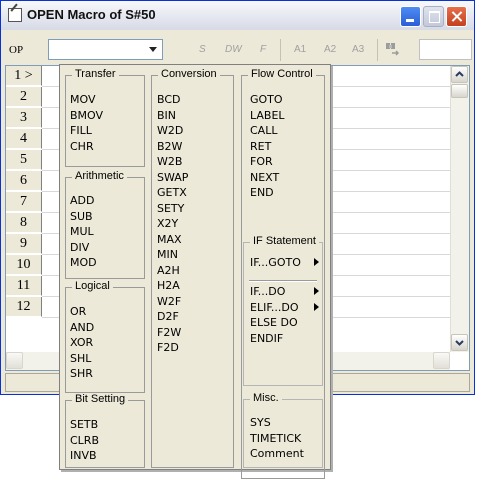 Image resolution: width=477 pixels, height=479 pixels. Describe the element at coordinates (263, 49) in the screenshot. I see `toolbar-item-f: F` at that location.